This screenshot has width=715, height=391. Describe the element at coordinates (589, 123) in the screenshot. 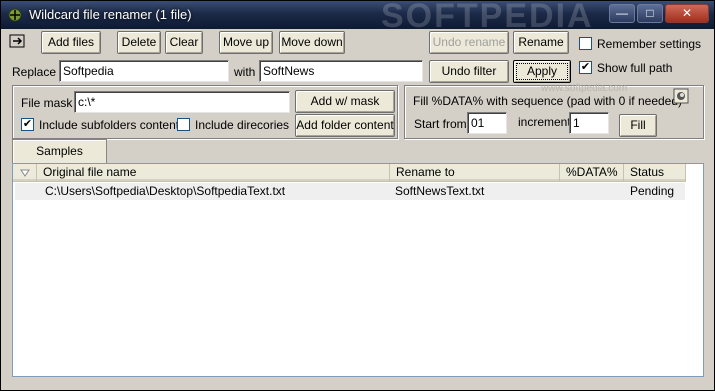

I see `increment-input: 1` at that location.